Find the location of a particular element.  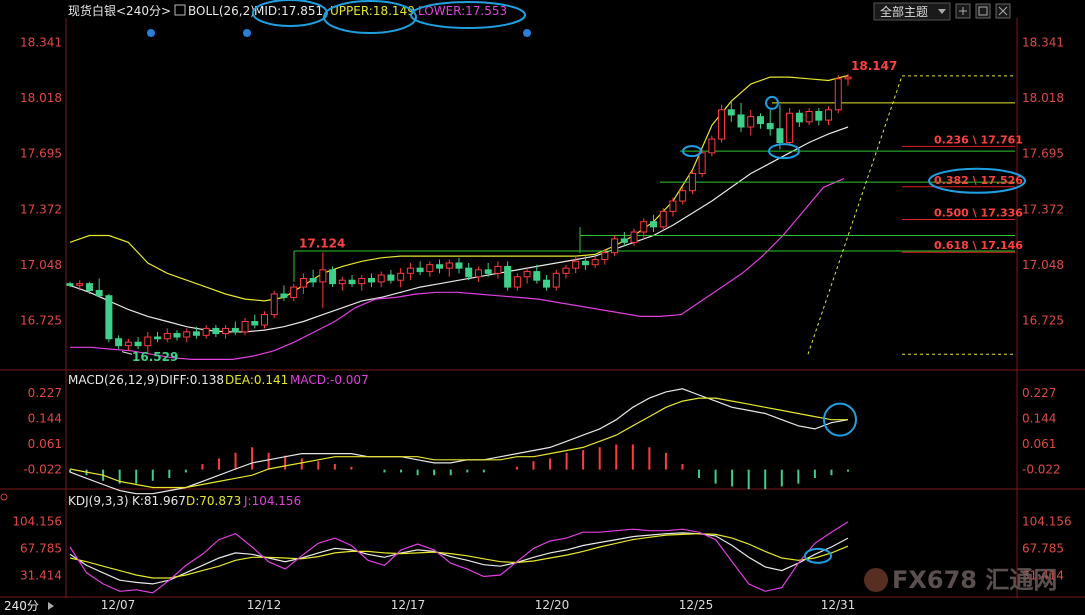

kdj-j-label: J:104.156 is located at coordinates (272, 501).